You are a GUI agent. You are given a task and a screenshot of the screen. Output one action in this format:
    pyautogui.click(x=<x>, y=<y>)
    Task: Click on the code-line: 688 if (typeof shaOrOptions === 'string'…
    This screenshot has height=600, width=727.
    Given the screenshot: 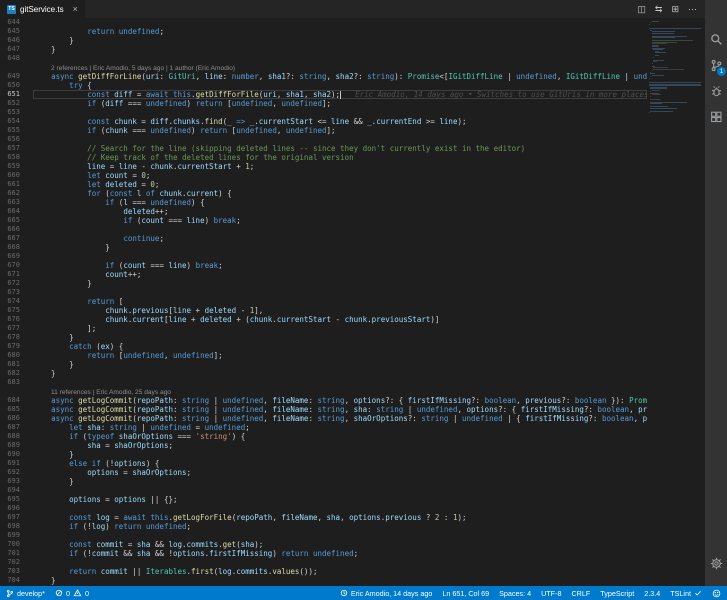 What is the action you would take?
    pyautogui.click(x=323, y=436)
    